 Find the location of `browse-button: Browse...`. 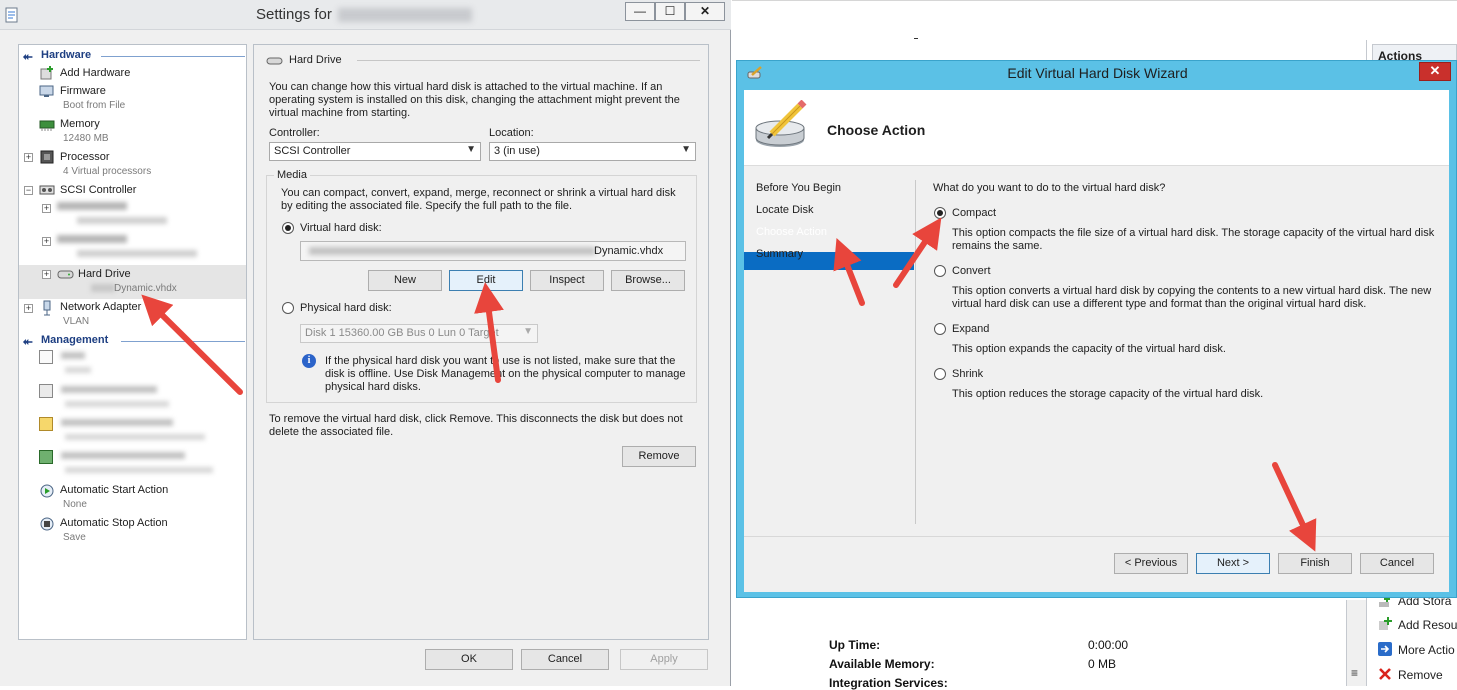

browse-button: Browse... is located at coordinates (648, 280).